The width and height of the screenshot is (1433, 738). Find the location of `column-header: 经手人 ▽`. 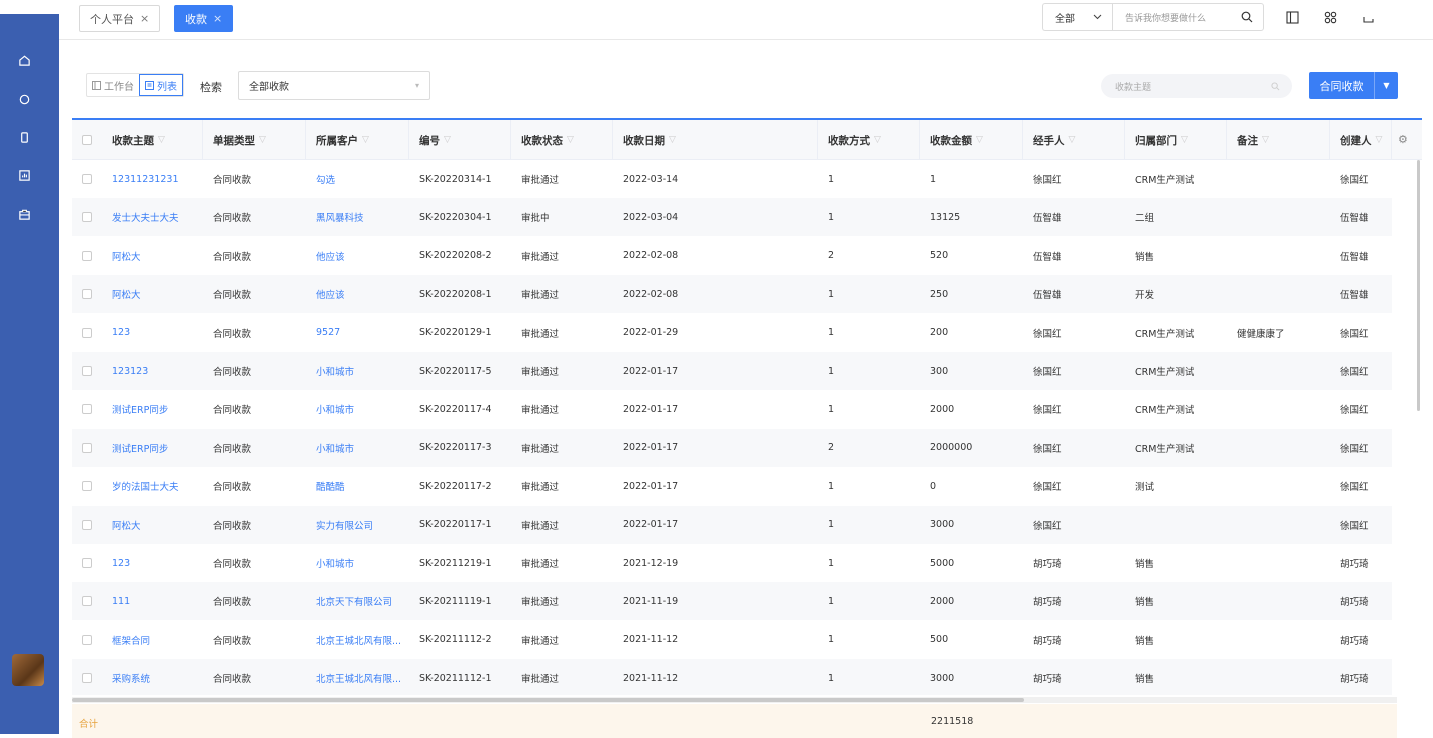

column-header: 经手人 ▽ is located at coordinates (1074, 140).